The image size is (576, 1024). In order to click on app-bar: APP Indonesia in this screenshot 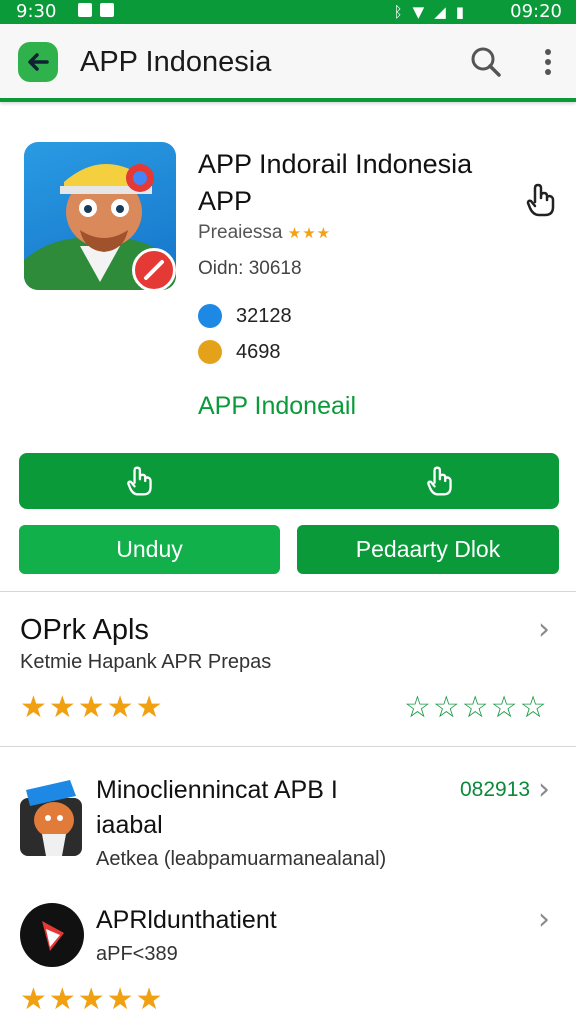, I will do `click(288, 63)`.